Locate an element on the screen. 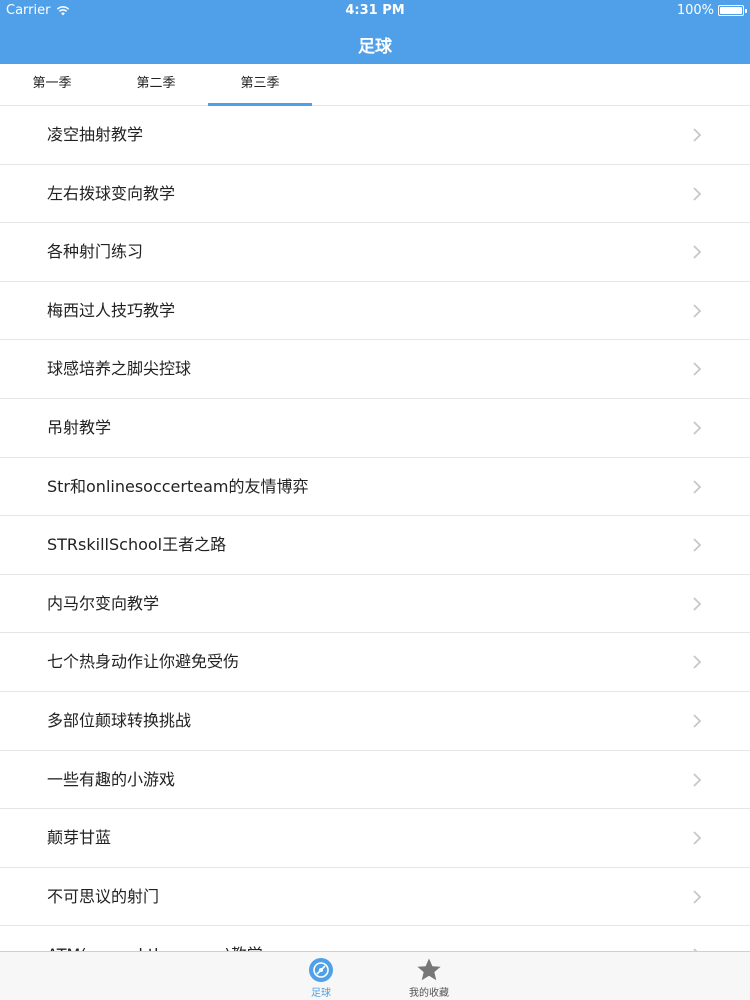  status-bar: Carrier 4:31 PM 100% is located at coordinates (375, 11).